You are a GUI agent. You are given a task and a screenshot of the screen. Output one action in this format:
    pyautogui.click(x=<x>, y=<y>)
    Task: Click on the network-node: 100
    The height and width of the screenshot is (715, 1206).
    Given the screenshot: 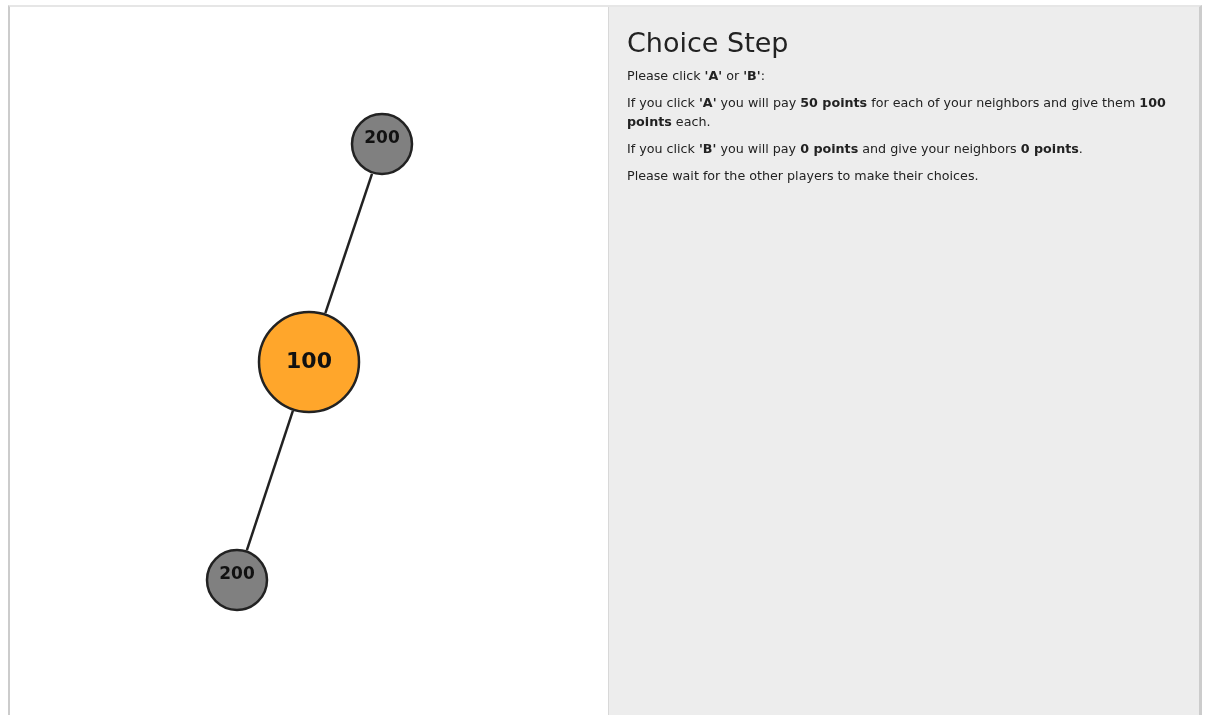 What is the action you would take?
    pyautogui.click(x=309, y=362)
    